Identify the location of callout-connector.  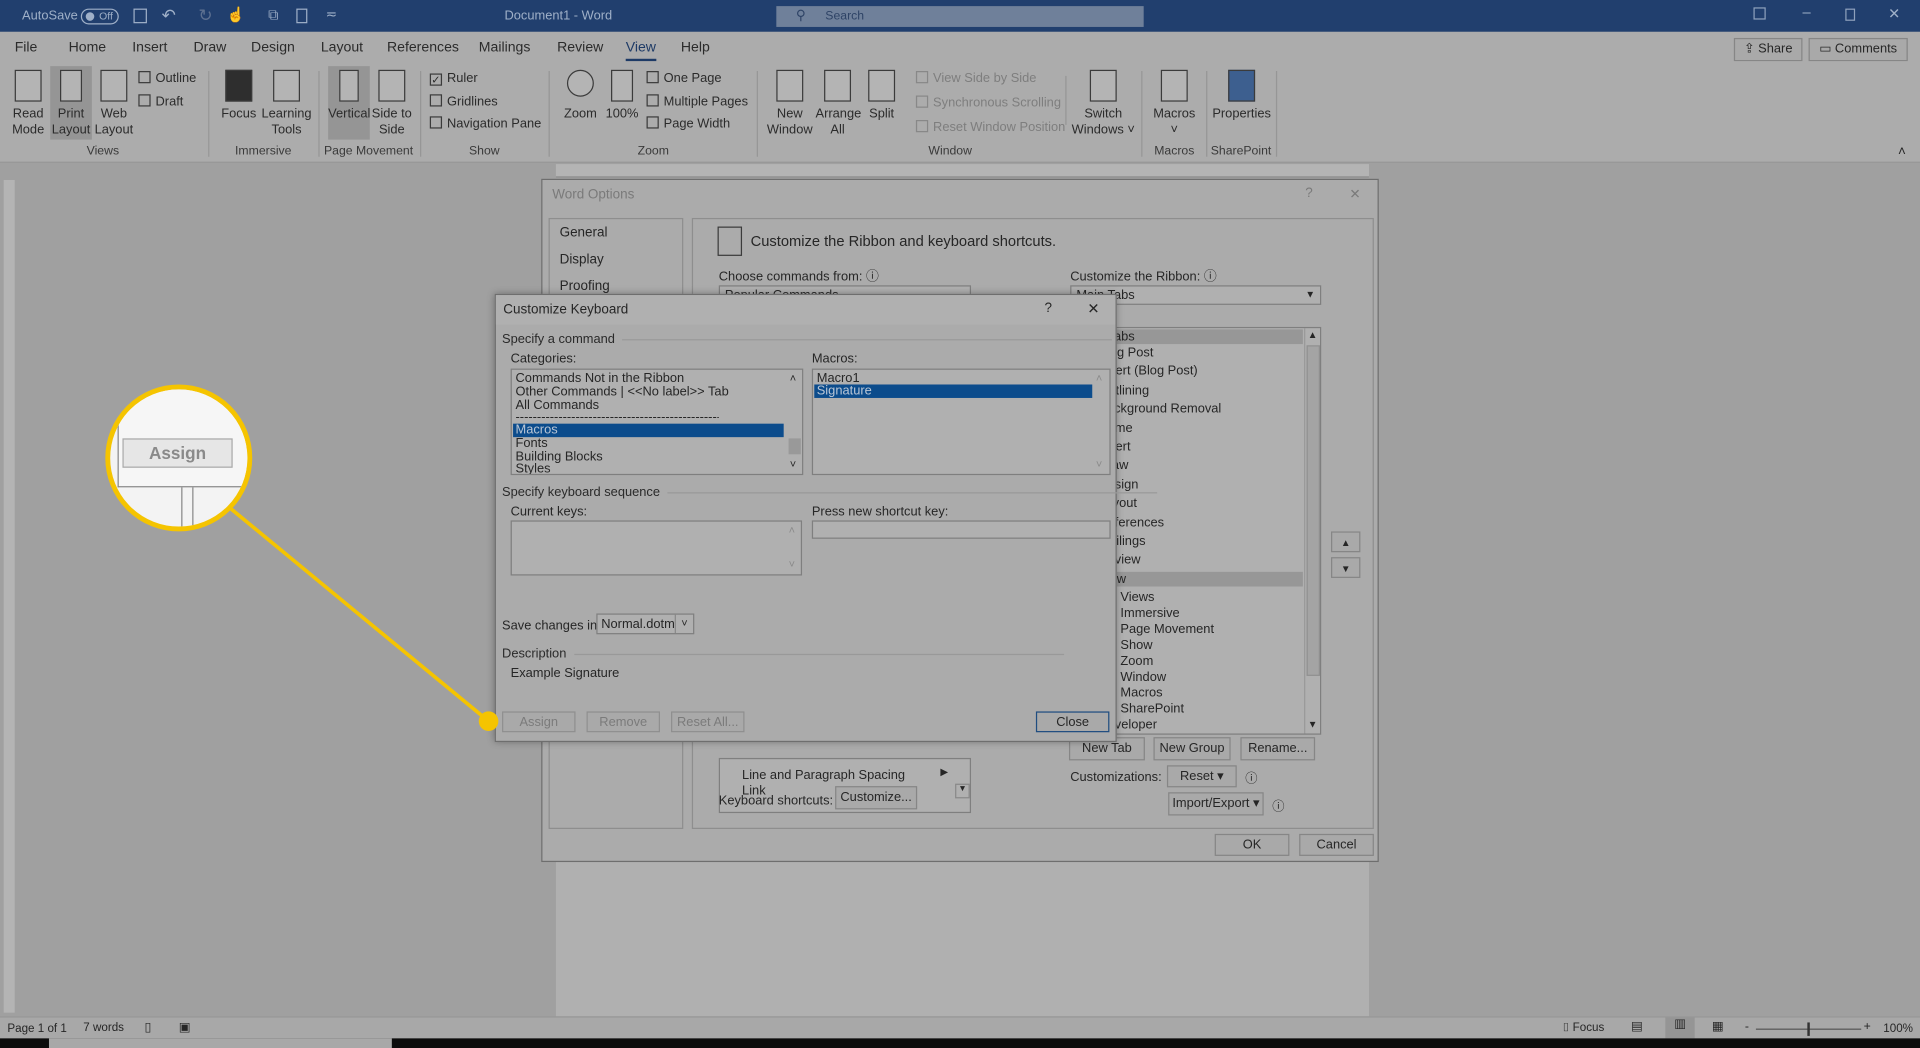
(364, 619).